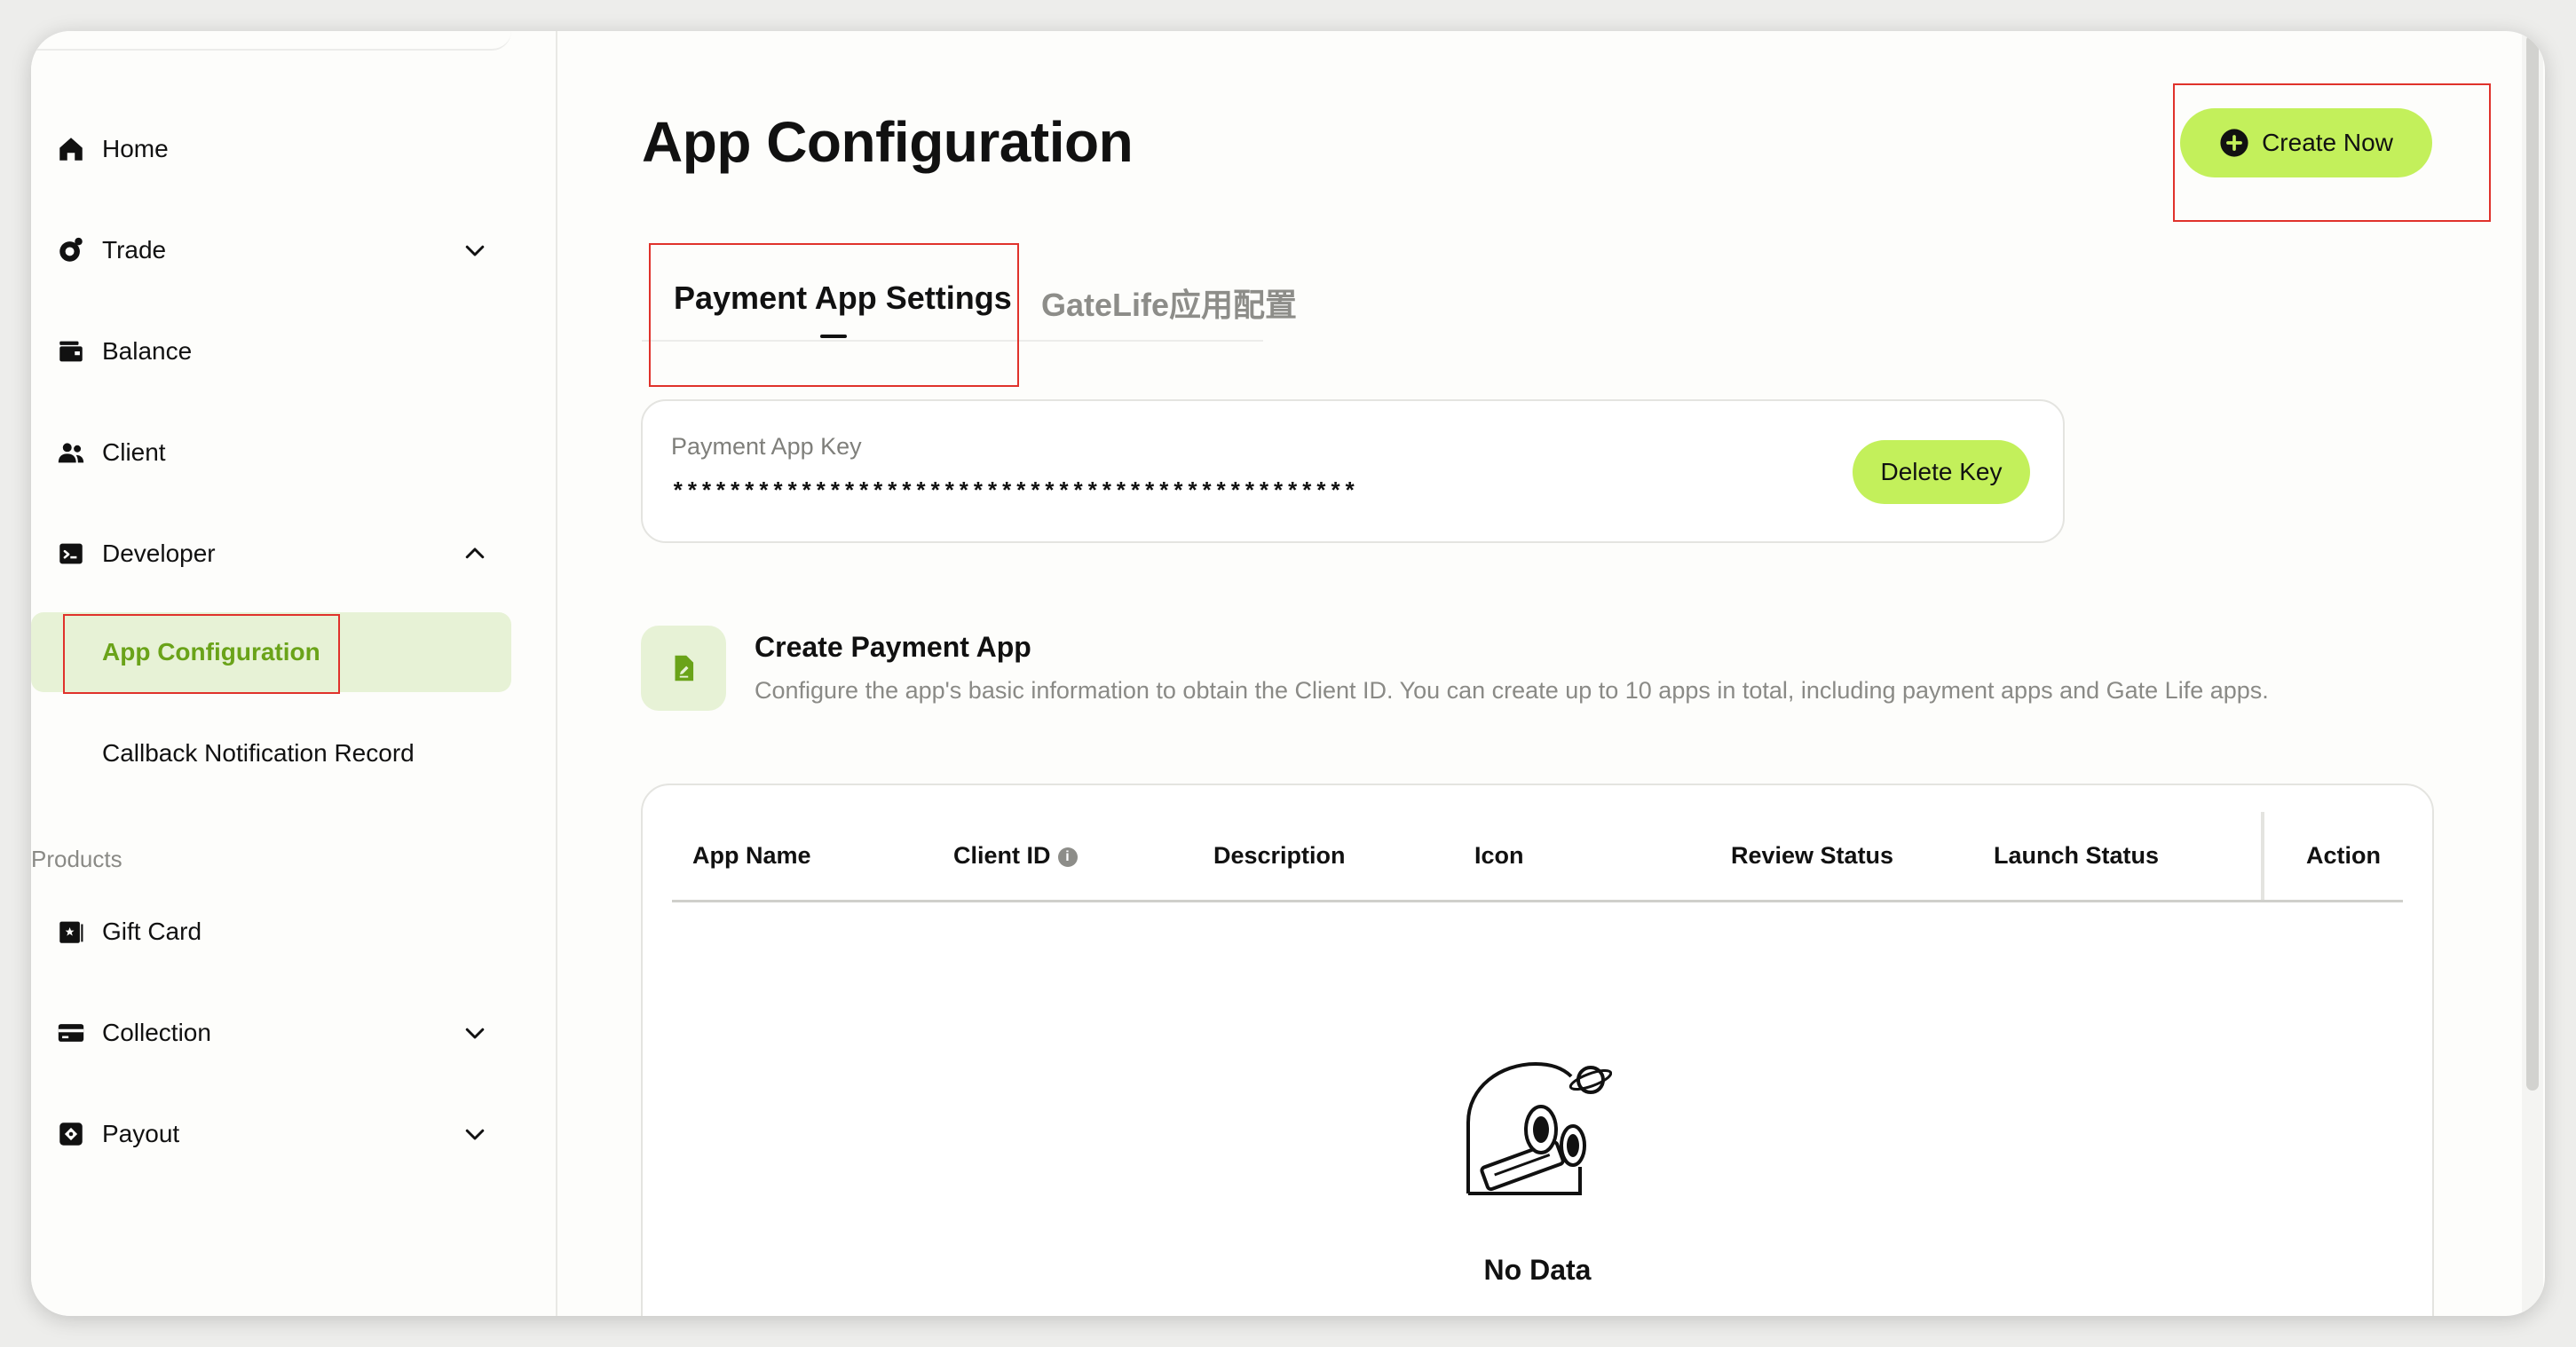 The width and height of the screenshot is (2576, 1347). What do you see at coordinates (147, 351) in the screenshot?
I see `sidebar-item-label: Balance` at bounding box center [147, 351].